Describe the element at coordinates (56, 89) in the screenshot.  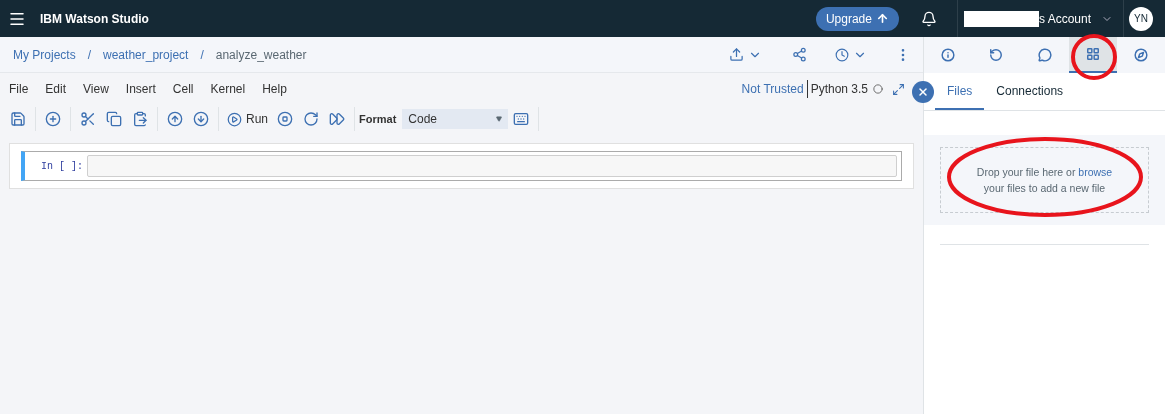
I see `menu-item: Edit` at that location.